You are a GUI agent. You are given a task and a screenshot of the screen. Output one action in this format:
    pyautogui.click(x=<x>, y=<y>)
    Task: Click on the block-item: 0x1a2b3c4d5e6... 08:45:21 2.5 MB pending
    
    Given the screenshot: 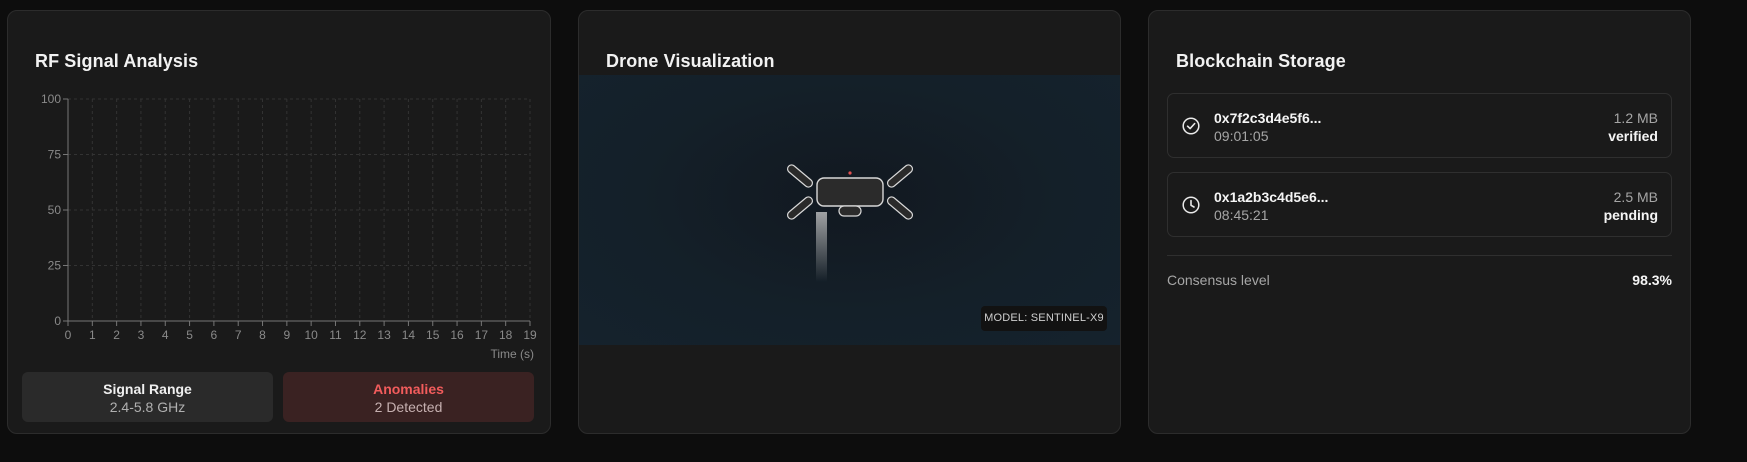 What is the action you would take?
    pyautogui.click(x=1419, y=204)
    